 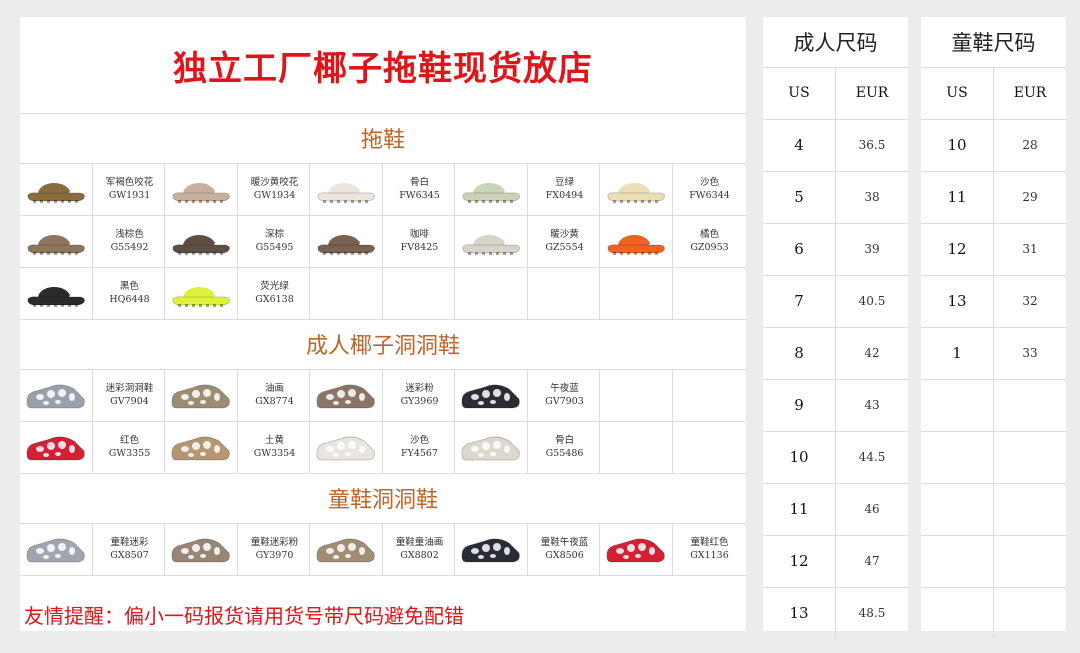 I want to click on product-color-name: 荧光绿, so click(x=274, y=286).